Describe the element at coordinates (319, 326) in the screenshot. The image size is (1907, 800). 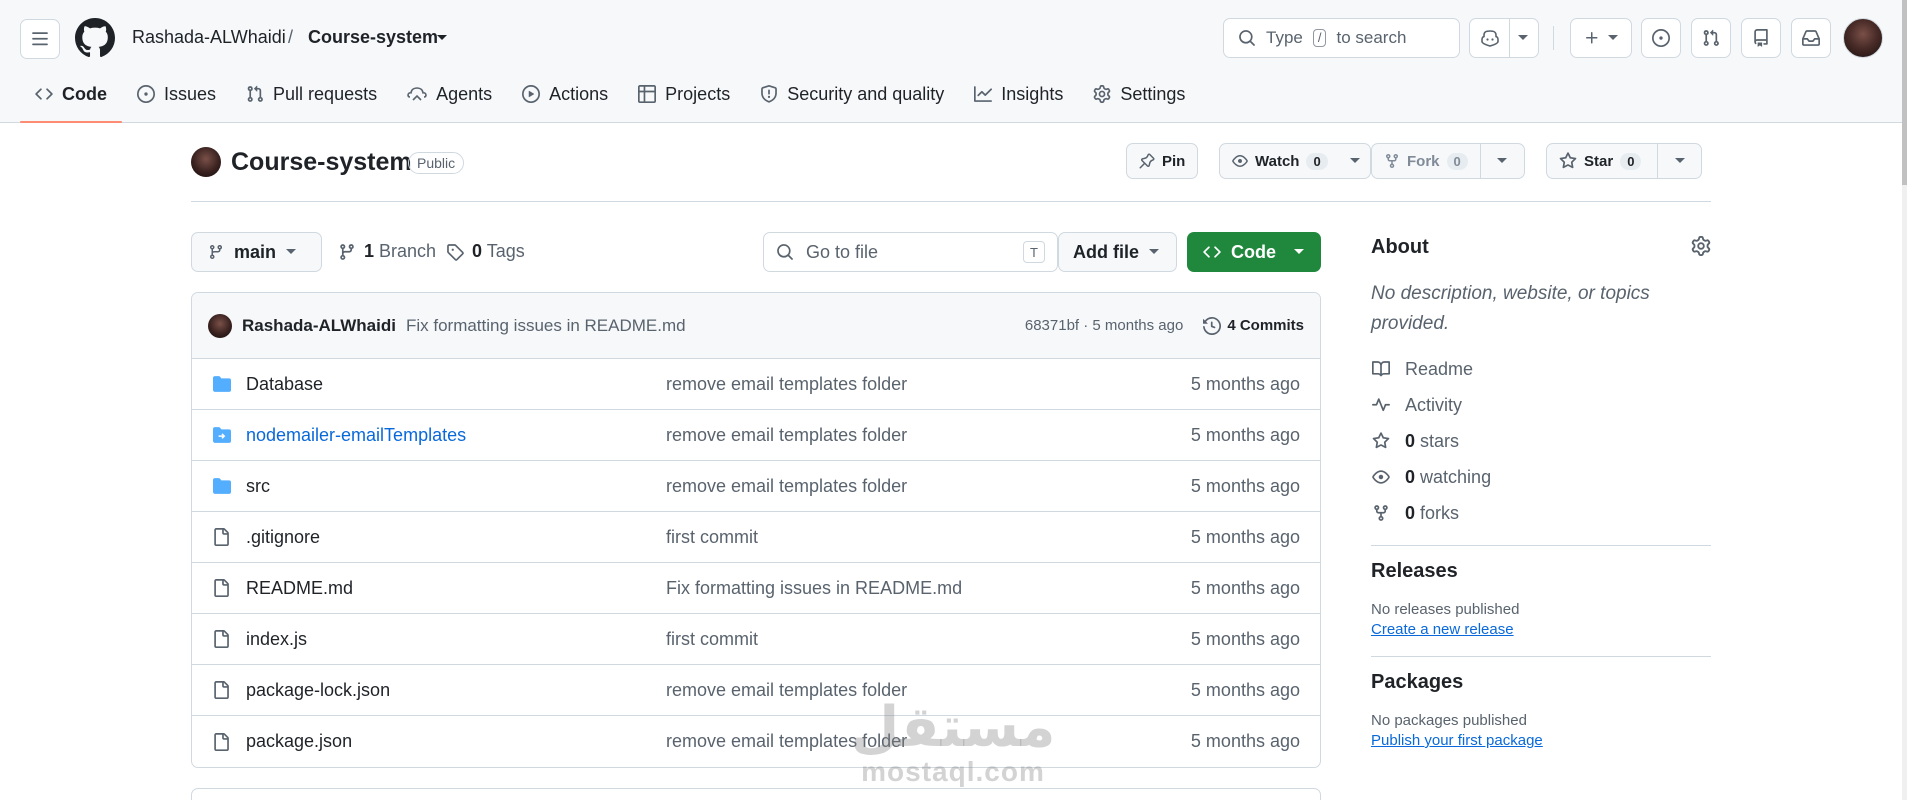
I see `commit-author: Rashada-ALWhaidi` at that location.